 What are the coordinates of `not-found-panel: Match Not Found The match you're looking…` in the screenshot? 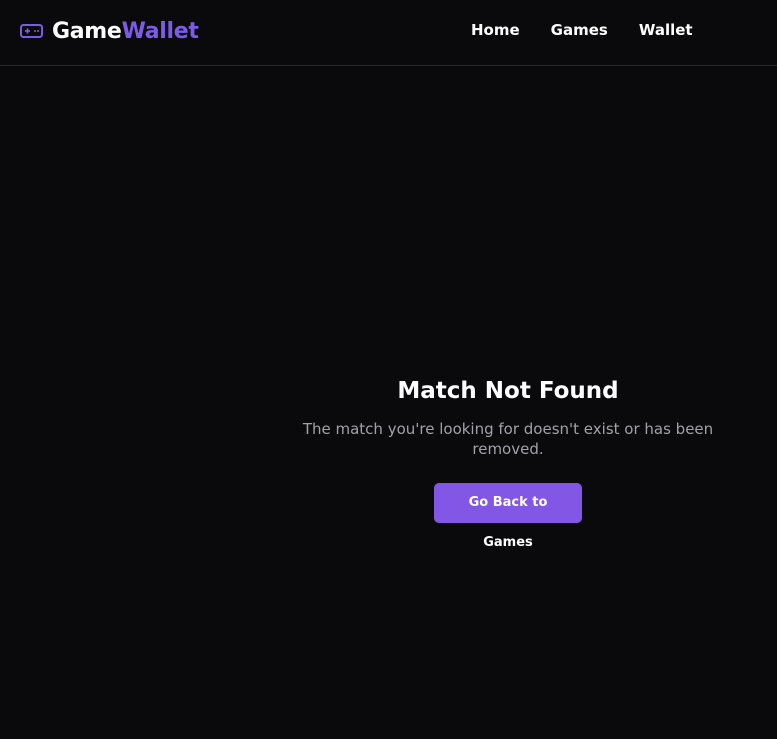 It's located at (508, 462).